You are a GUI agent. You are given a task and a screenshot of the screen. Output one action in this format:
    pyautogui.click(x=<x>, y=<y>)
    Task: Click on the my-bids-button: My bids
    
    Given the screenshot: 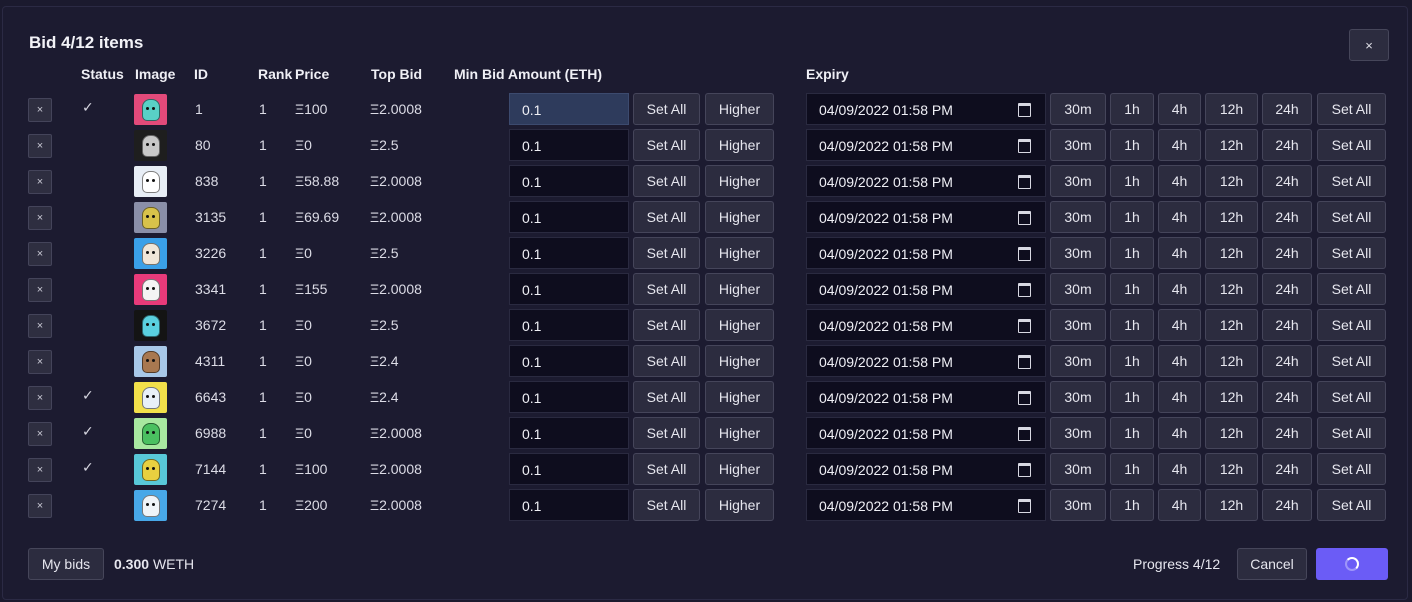 What is the action you would take?
    pyautogui.click(x=66, y=564)
    